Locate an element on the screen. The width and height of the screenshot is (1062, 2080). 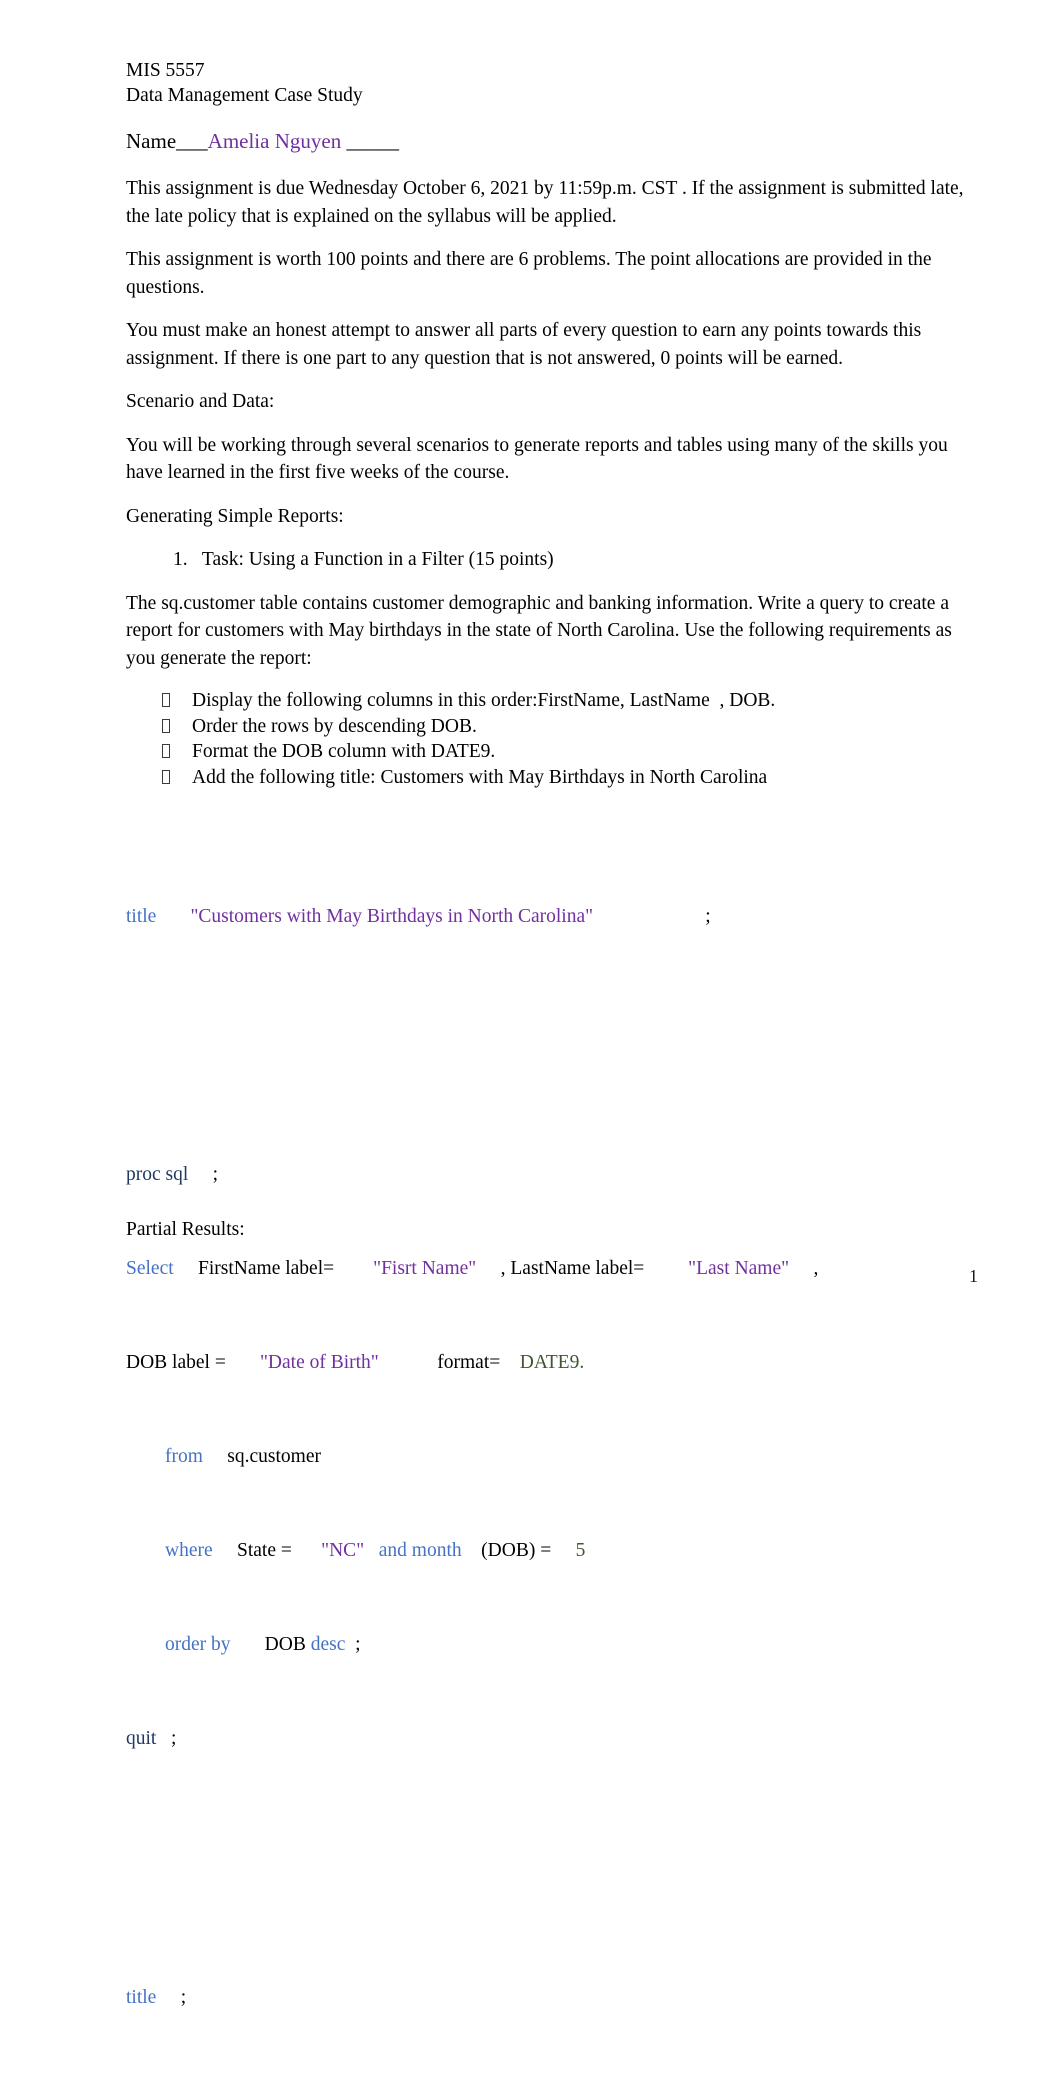
list-item: Format the DOB column with DATE9. is located at coordinates (564, 752).